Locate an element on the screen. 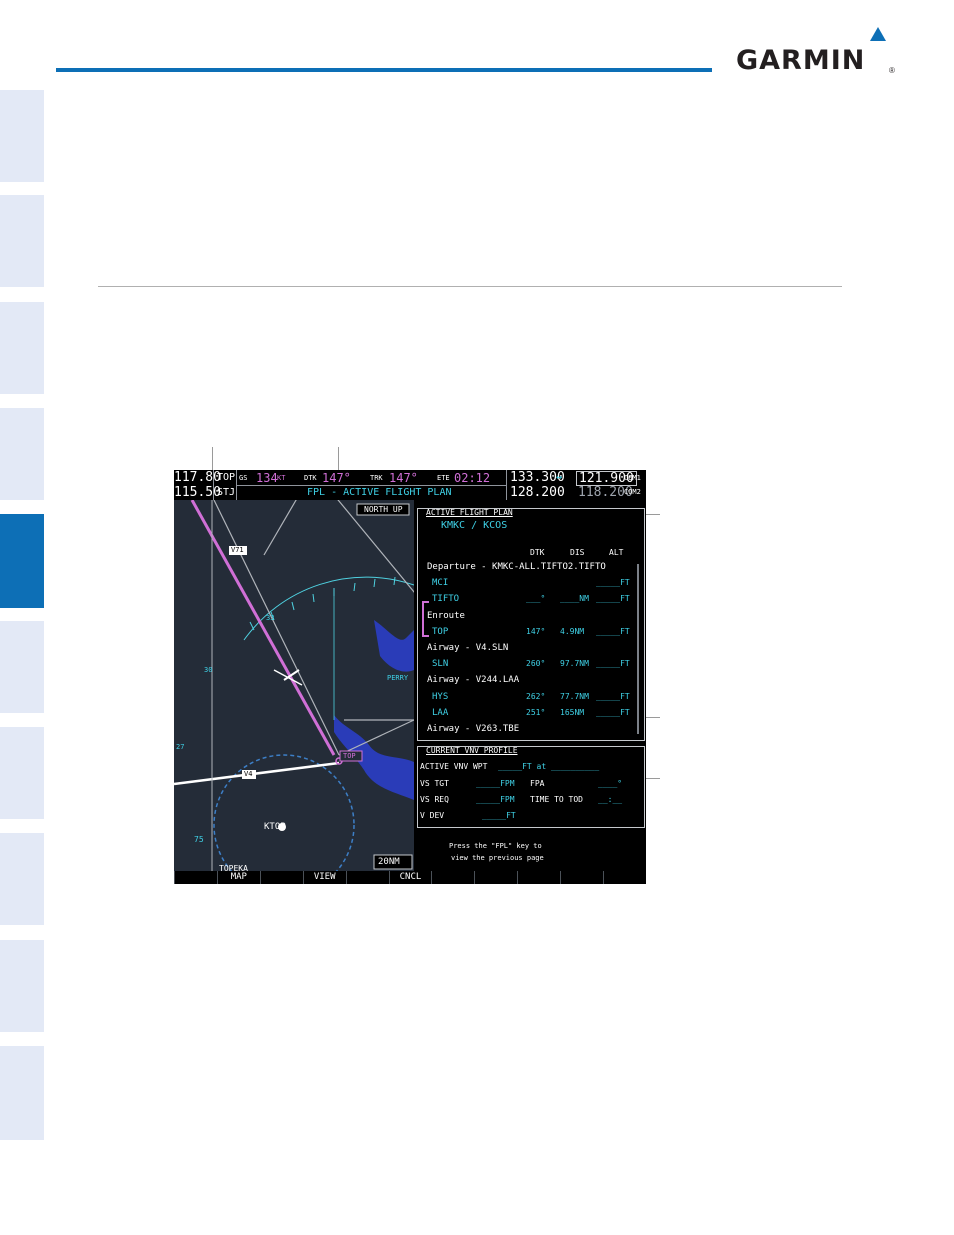 The image size is (954, 1235). trk-label: TRK is located at coordinates (376, 478).